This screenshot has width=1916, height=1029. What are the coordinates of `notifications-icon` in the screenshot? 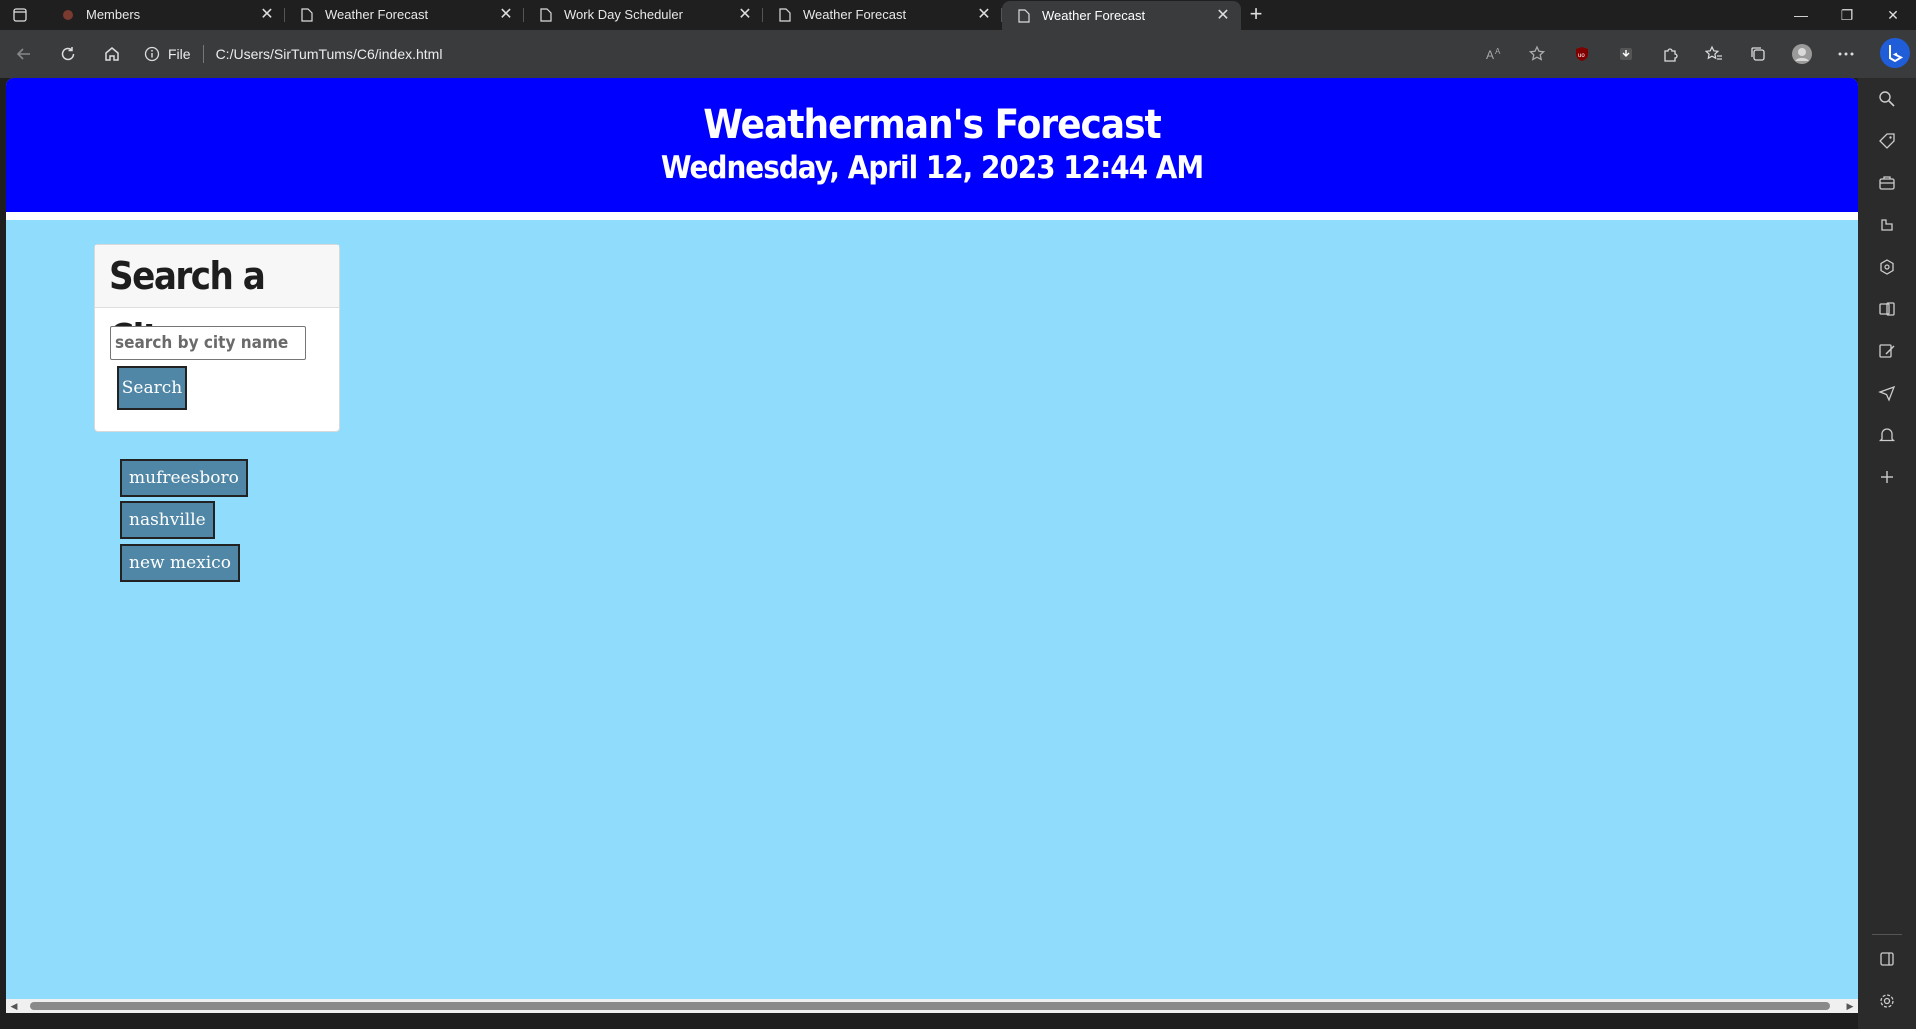 It's located at (1887, 435).